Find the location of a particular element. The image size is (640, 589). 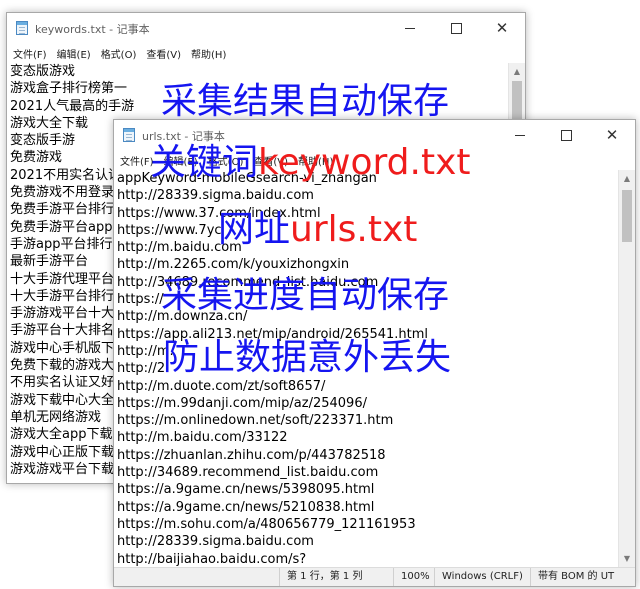

text-line: http://m.2265.com/k/youxizhongxin is located at coordinates (366, 264).